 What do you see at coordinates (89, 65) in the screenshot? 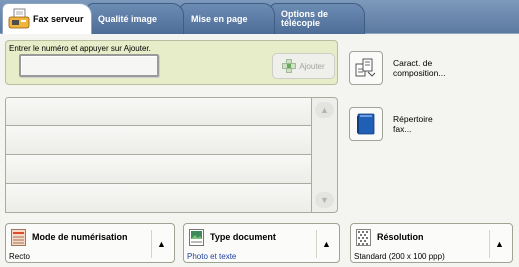
I see `fax-number-field` at bounding box center [89, 65].